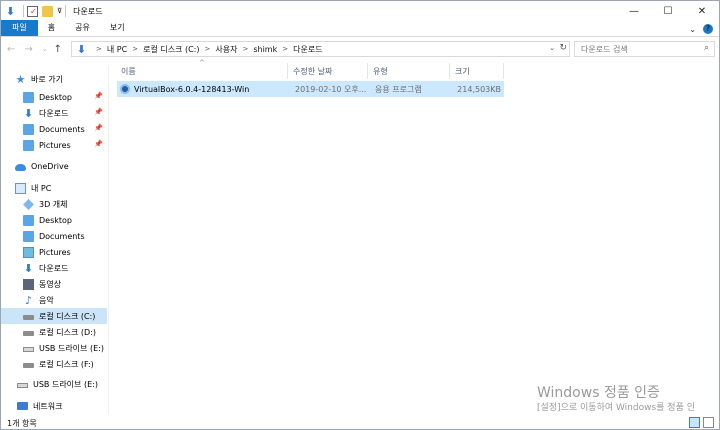  What do you see at coordinates (171, 49) in the screenshot?
I see `breadcrumb-local-disk-c: 로컬 디스크 (C:)` at bounding box center [171, 49].